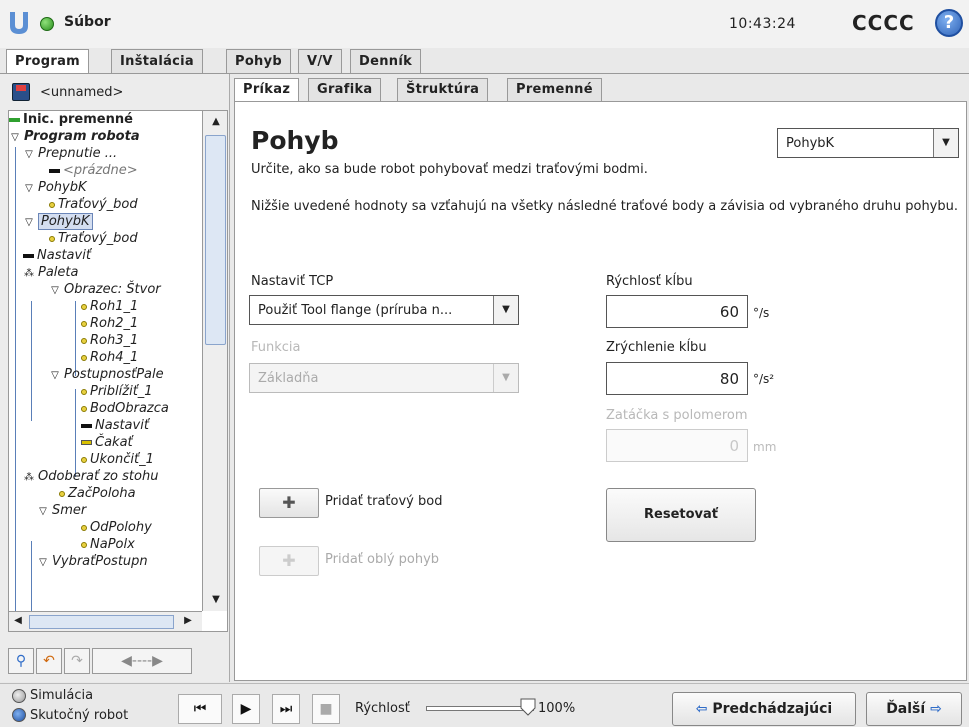 The width and height of the screenshot is (969, 727). Describe the element at coordinates (104, 290) in the screenshot. I see `tree-item: ▽ Obrazec: Štvor` at that location.